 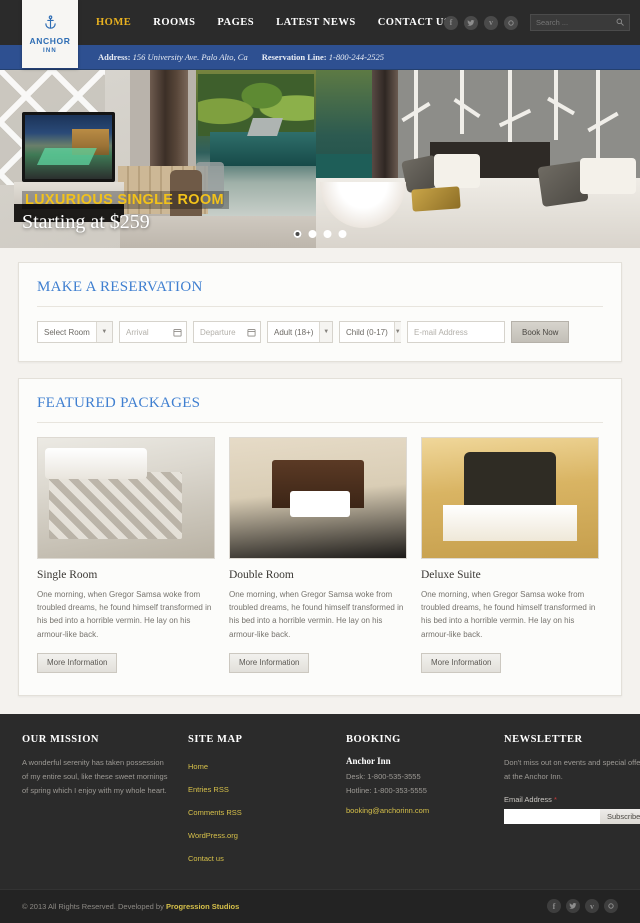 What do you see at coordinates (316, 22) in the screenshot?
I see `nav-item-latest-news: LATEST NEWS` at bounding box center [316, 22].